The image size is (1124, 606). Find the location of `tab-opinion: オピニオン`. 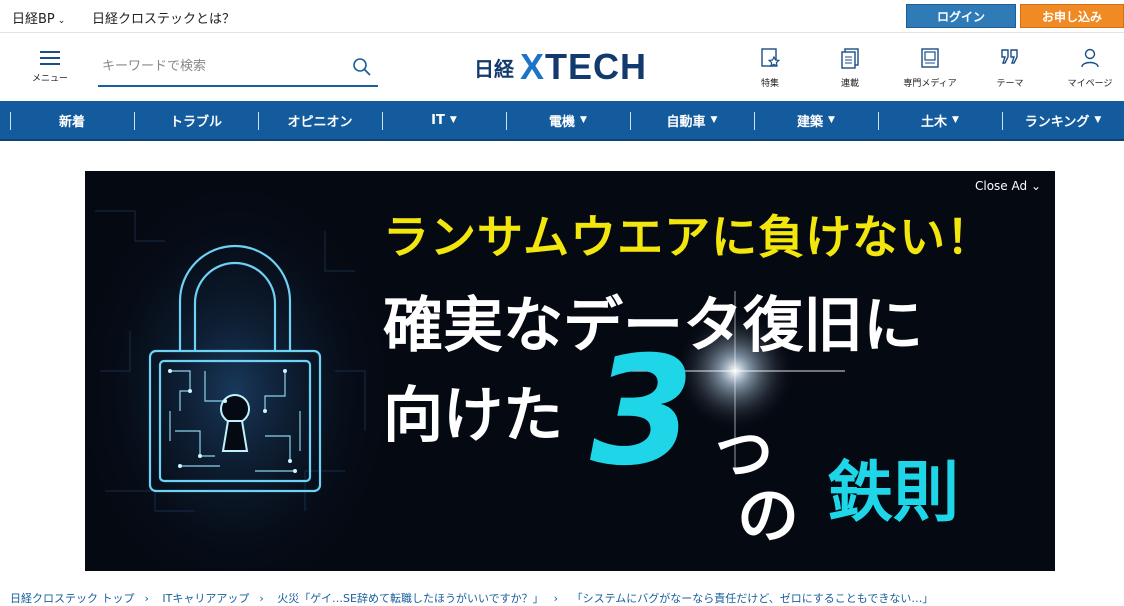

tab-opinion: オピニオン is located at coordinates (320, 120).